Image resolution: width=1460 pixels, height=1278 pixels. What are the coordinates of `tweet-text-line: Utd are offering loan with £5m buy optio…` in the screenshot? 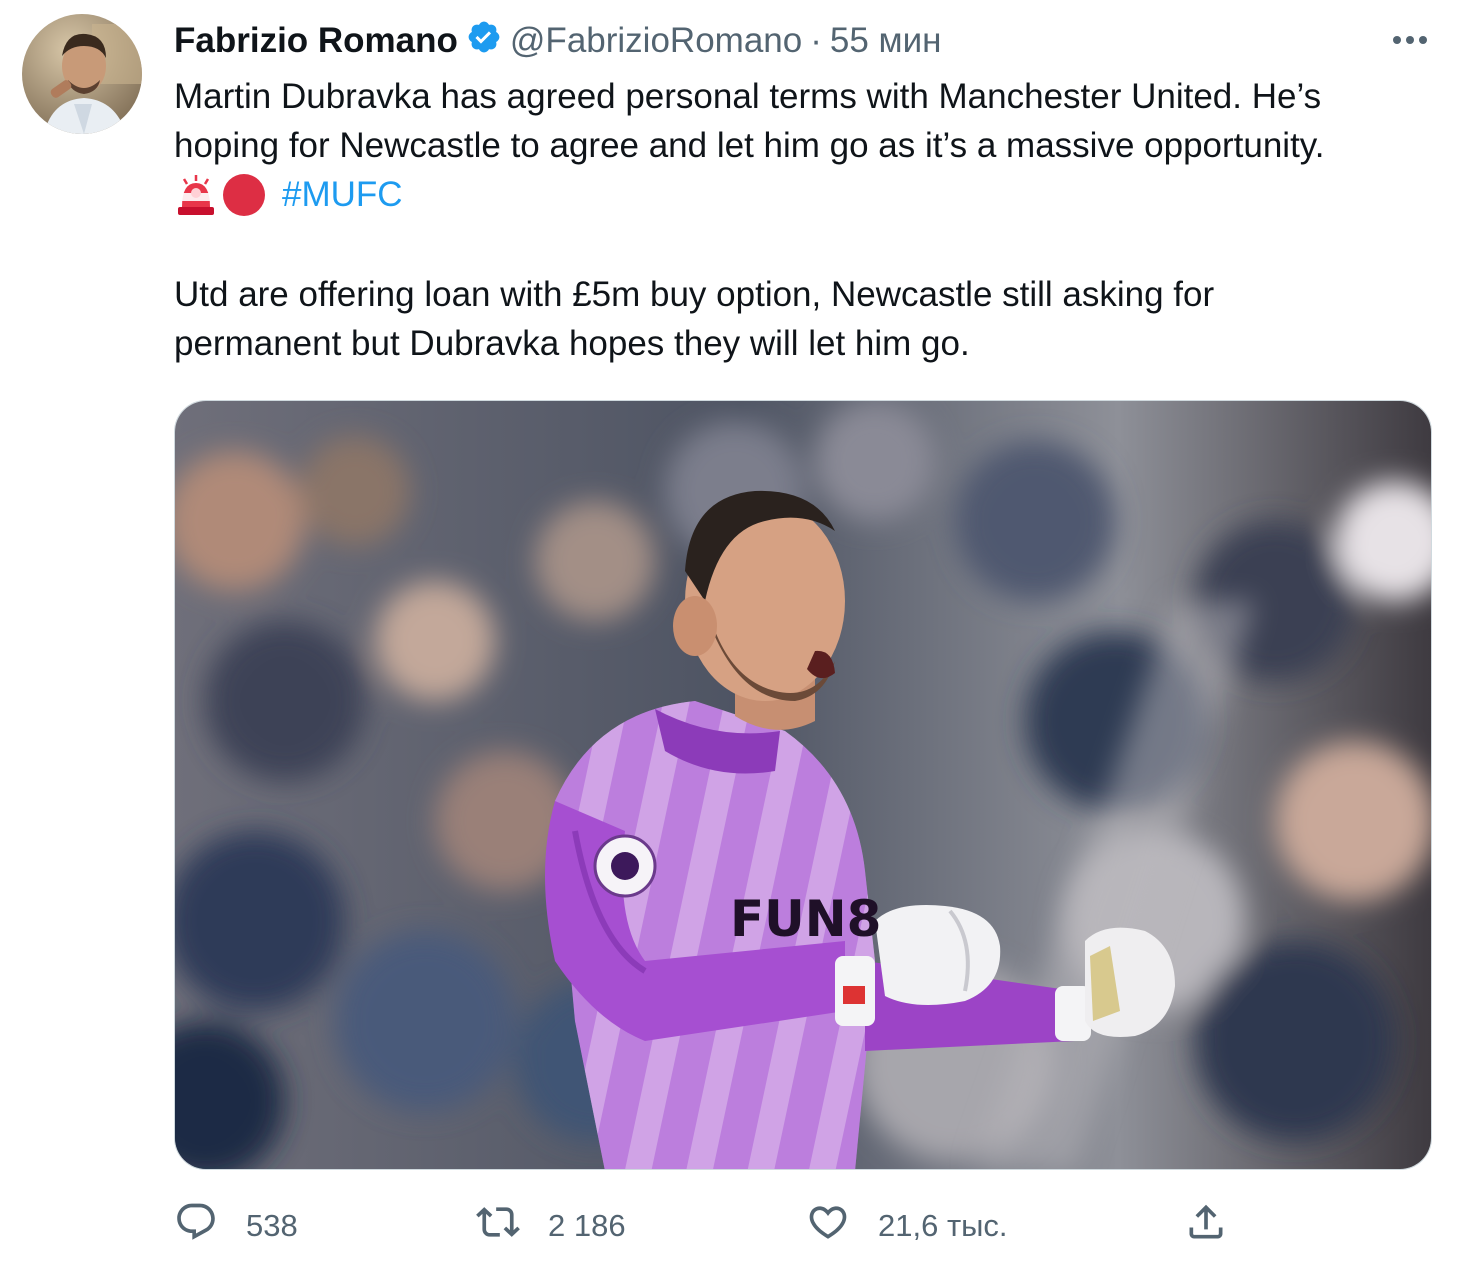 It's located at (694, 294).